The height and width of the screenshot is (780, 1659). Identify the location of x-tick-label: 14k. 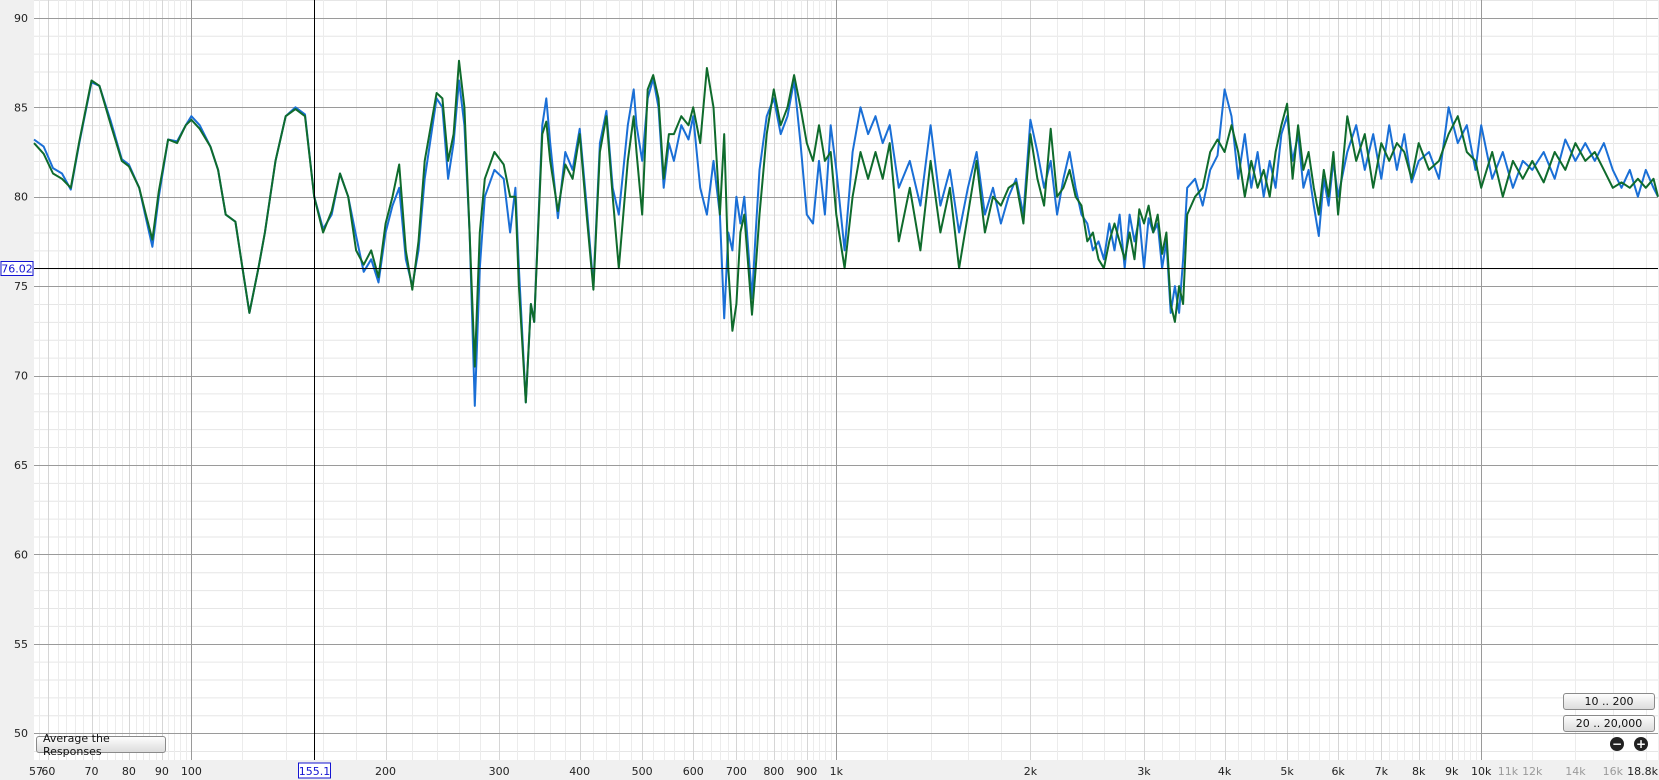
(1575, 771).